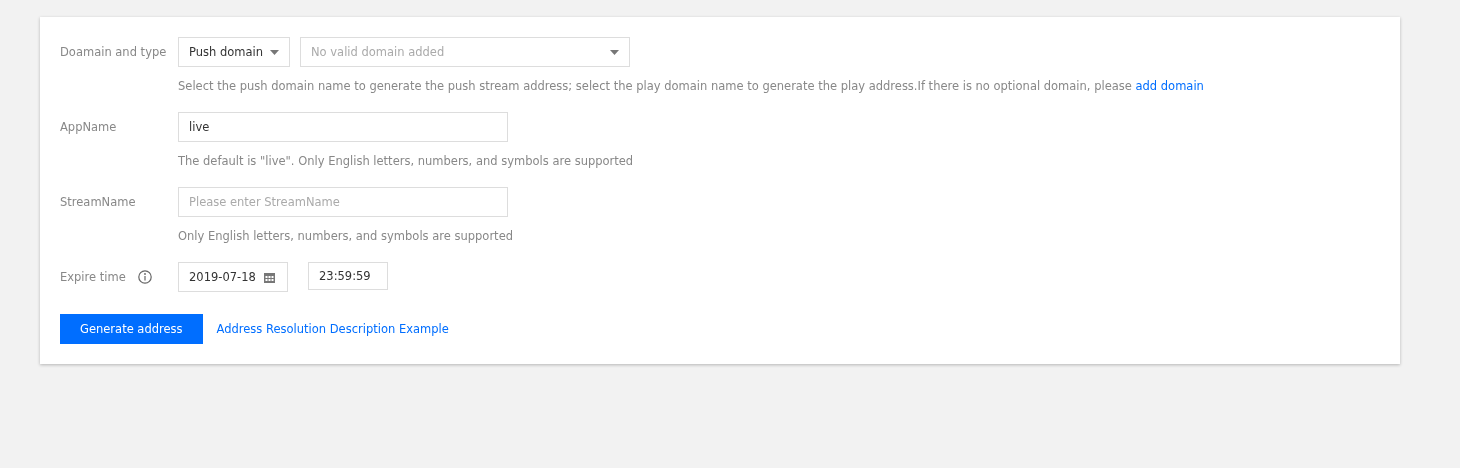  Describe the element at coordinates (131, 329) in the screenshot. I see `generate-address-button: Generate address` at that location.